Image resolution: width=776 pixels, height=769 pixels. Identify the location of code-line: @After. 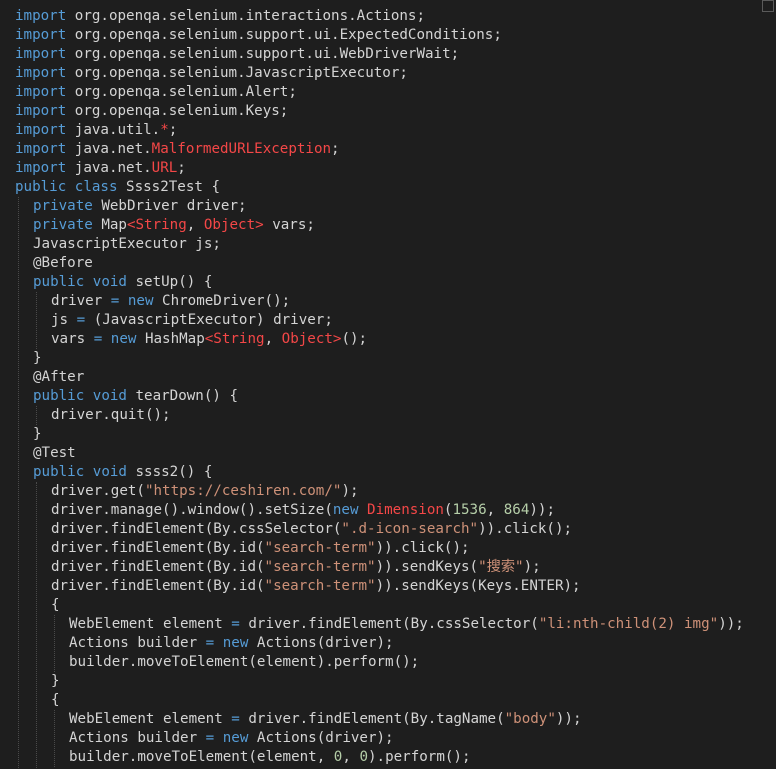
(58, 377).